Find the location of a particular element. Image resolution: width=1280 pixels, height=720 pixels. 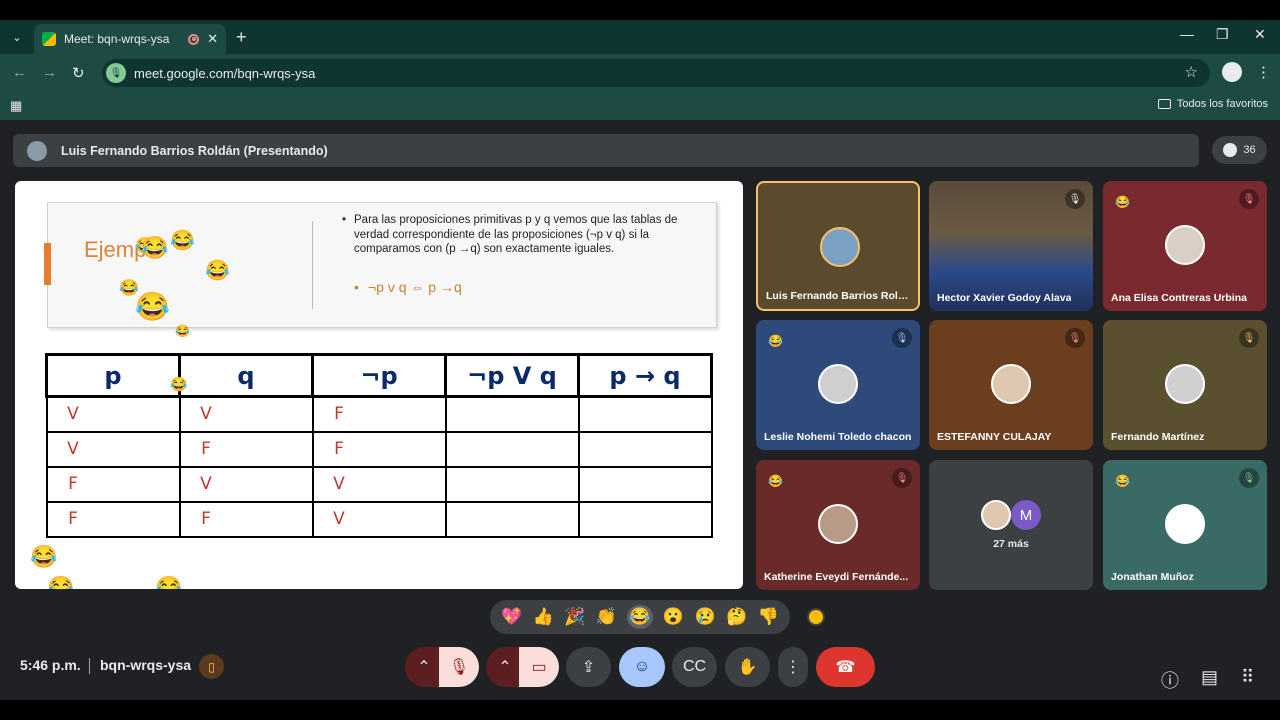

recording-icon is located at coordinates (194, 39).